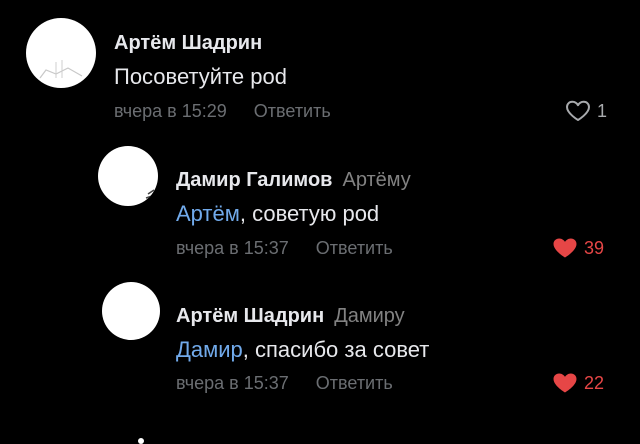 The width and height of the screenshot is (640, 444). I want to click on mention-link: Дамир, so click(209, 349).